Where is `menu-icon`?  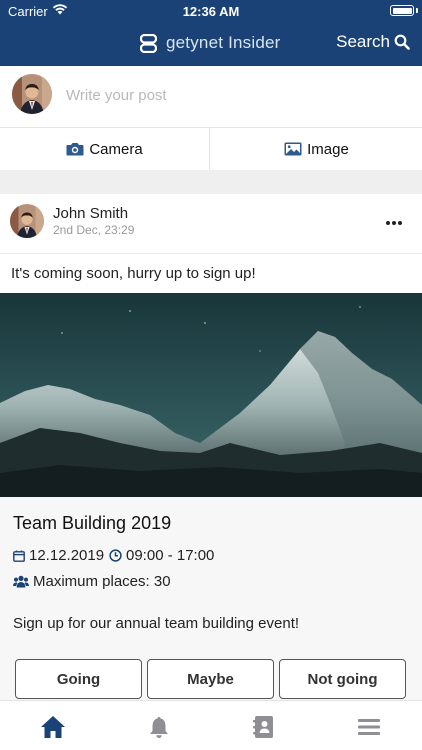 menu-icon is located at coordinates (369, 727).